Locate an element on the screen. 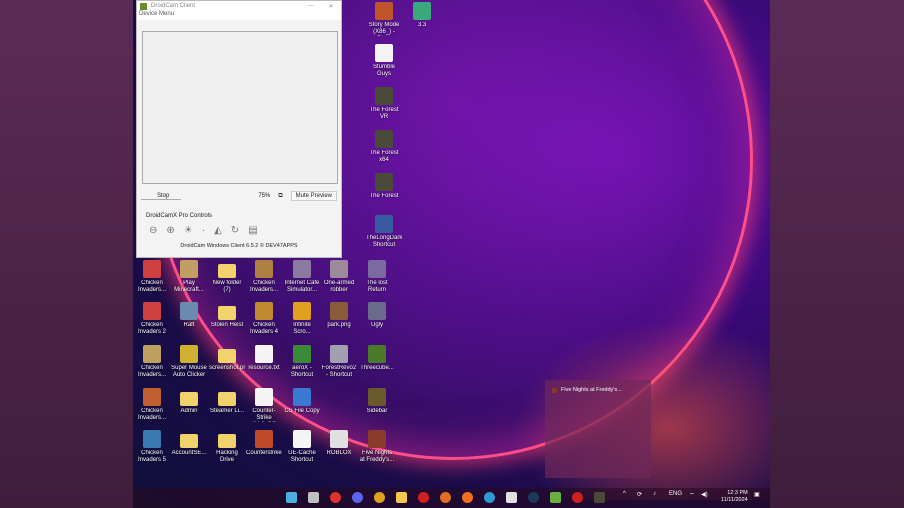  taskbar-edge-icon is located at coordinates (489, 497).